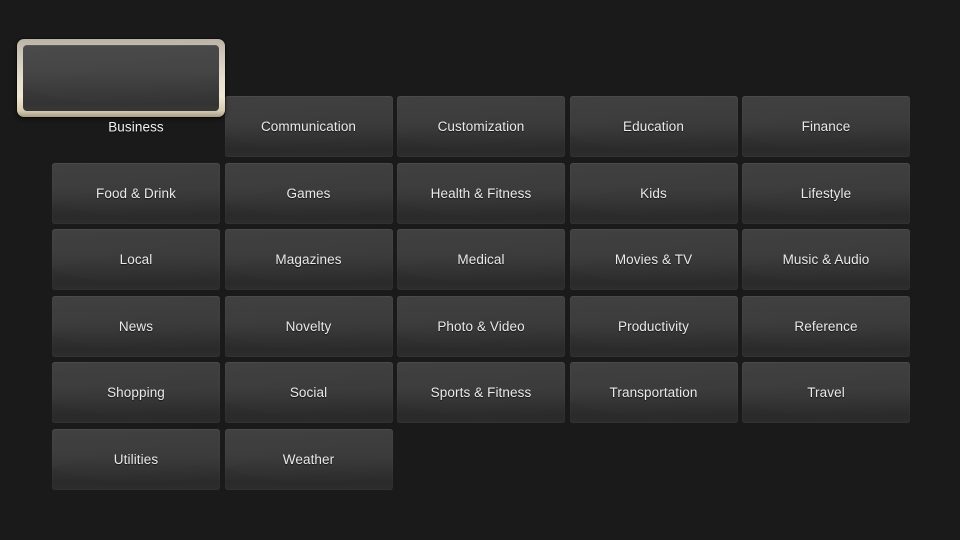 This screenshot has height=540, width=960. I want to click on category-tile: Novelty, so click(308, 326).